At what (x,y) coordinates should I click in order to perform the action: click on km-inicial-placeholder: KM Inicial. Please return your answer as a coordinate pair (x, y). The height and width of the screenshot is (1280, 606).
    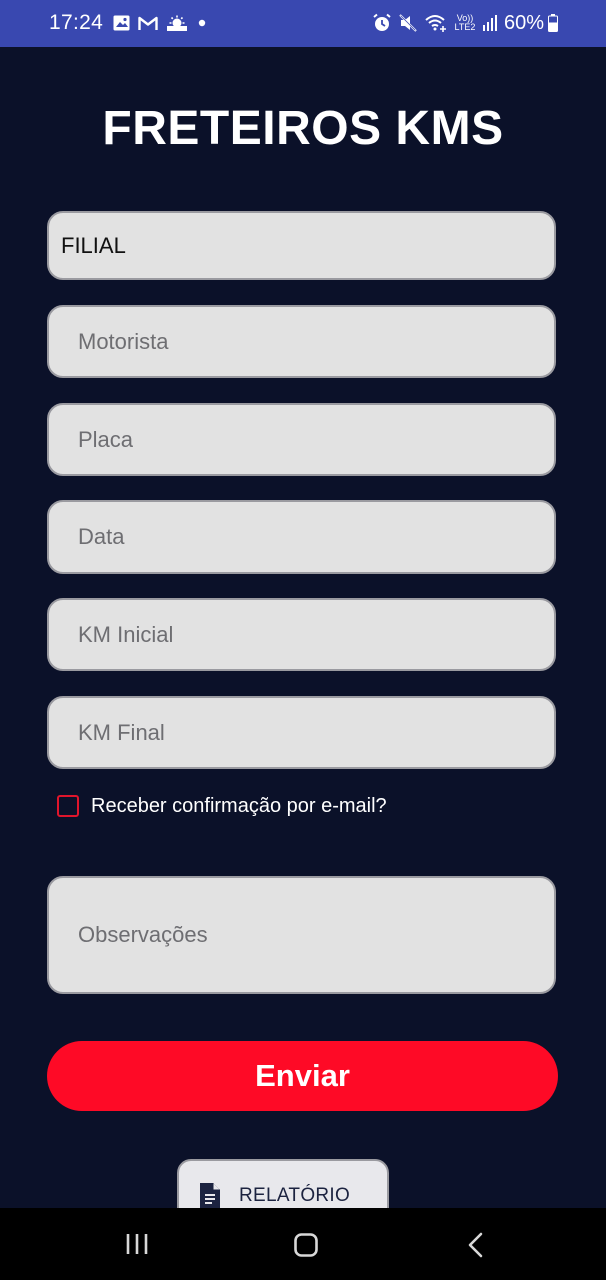
    Looking at the image, I should click on (126, 634).